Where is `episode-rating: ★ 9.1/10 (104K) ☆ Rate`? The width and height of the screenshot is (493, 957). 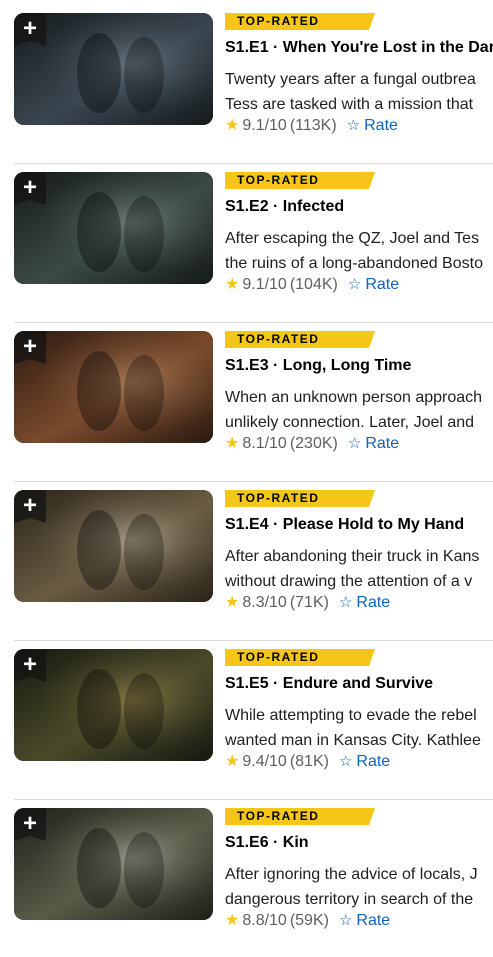
episode-rating: ★ 9.1/10 (104K) ☆ Rate is located at coordinates (312, 285).